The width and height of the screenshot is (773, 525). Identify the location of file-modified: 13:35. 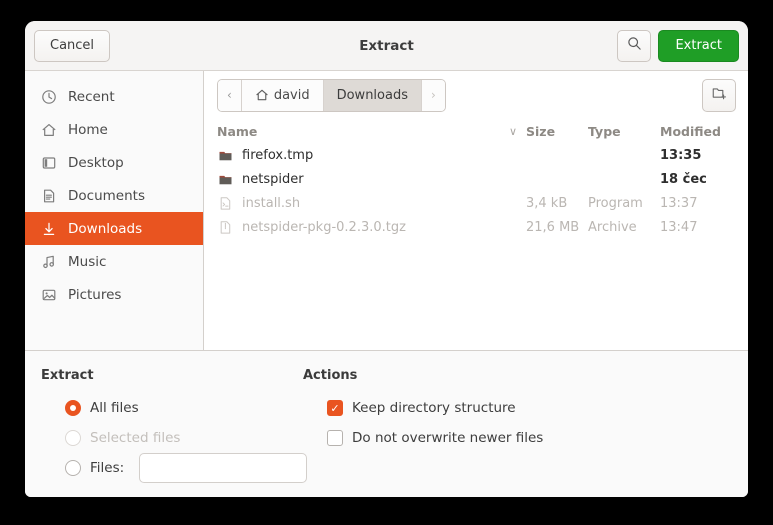
(681, 155).